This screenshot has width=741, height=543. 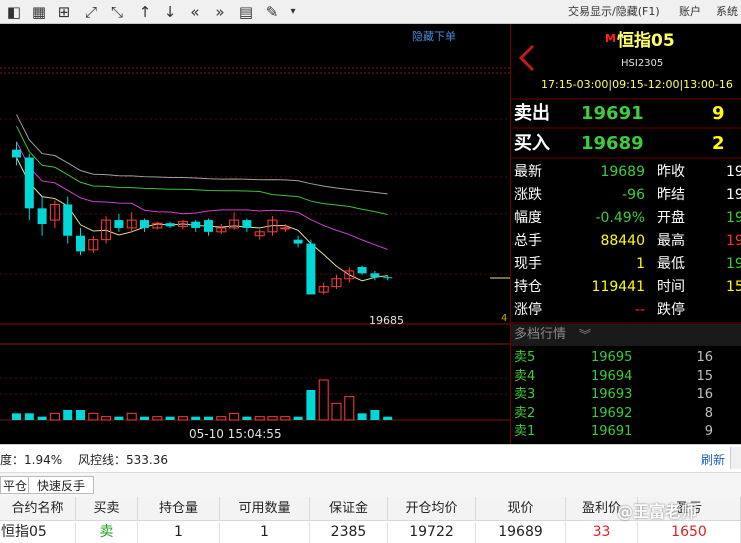 I want to click on depth-price: 19691, so click(x=611, y=432).